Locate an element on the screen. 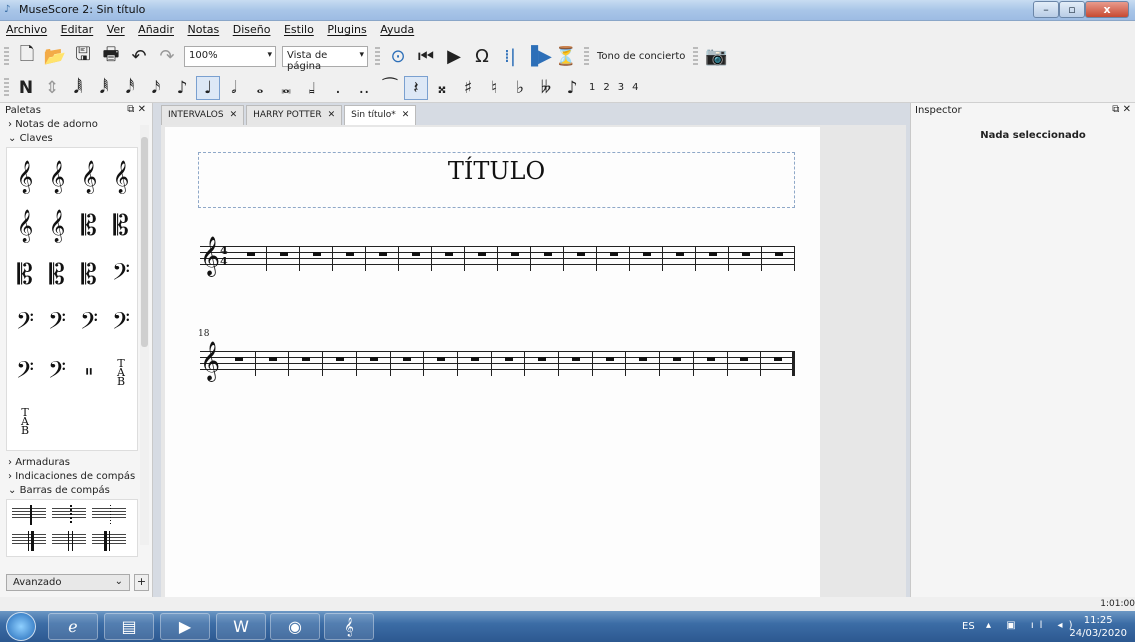  redo-icon: ↷ is located at coordinates (167, 57).